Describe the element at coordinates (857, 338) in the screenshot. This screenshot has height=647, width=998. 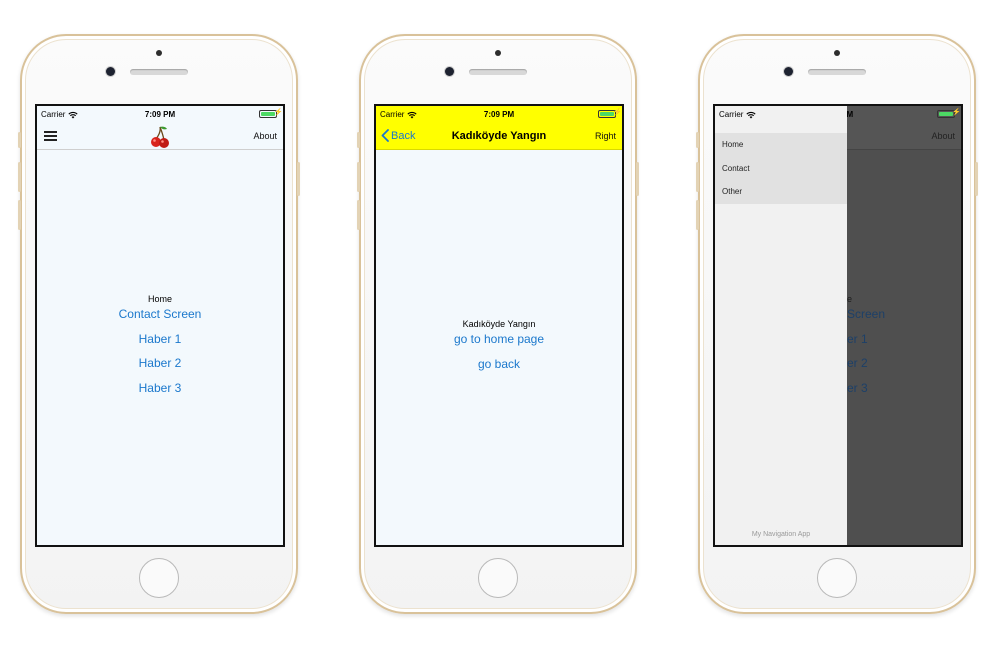
I see `dimmed-haber-1-link: er 1` at that location.